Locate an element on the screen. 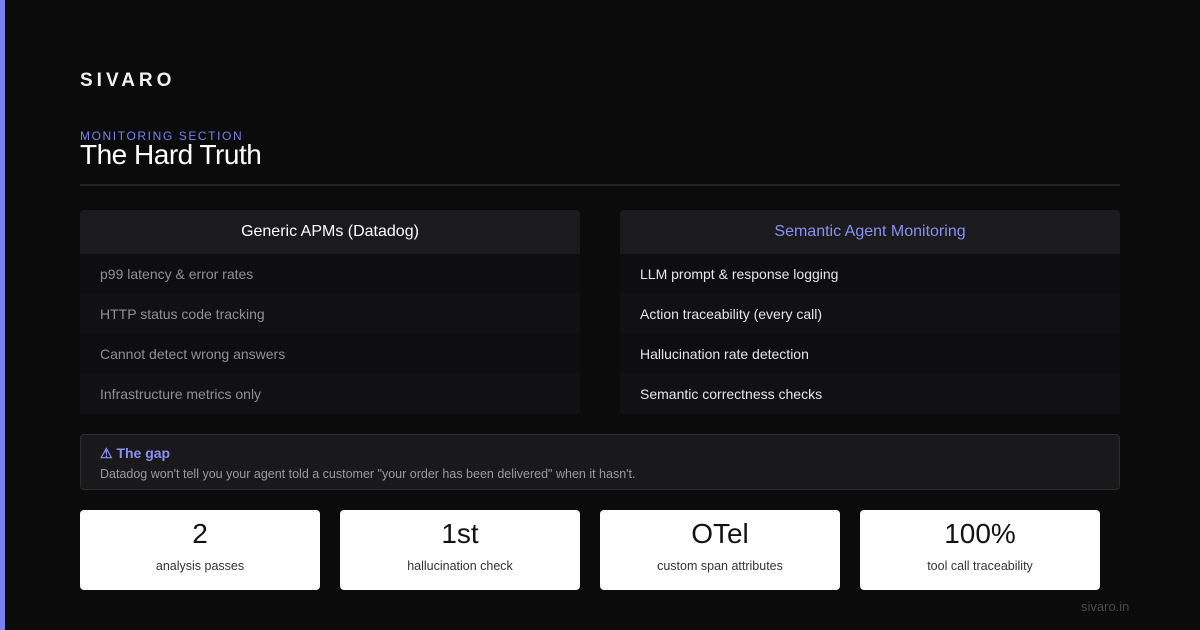 The image size is (1200, 630). list-item: HTTP status code tracking is located at coordinates (330, 314).